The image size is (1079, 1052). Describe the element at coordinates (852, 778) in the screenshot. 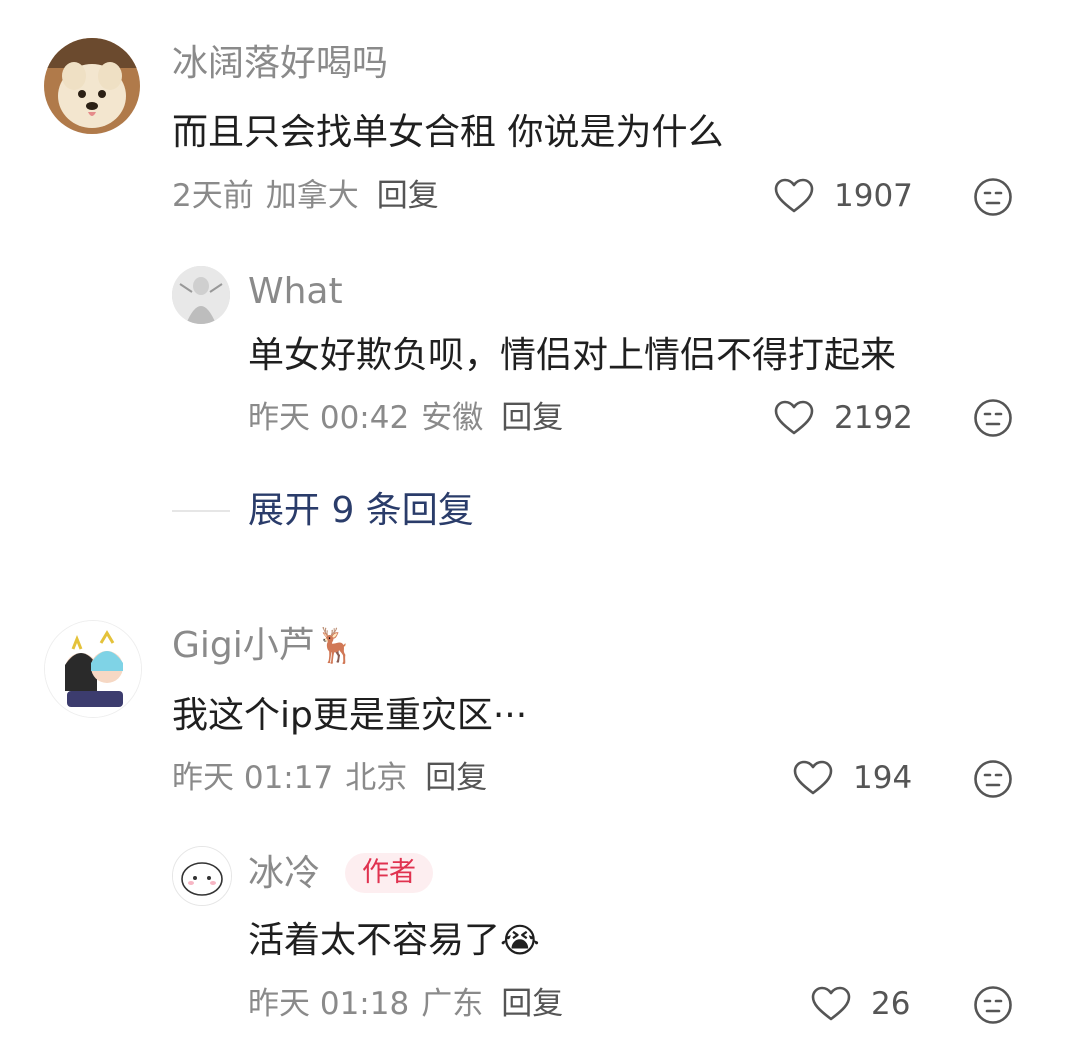

I see `like-button: 194` at that location.